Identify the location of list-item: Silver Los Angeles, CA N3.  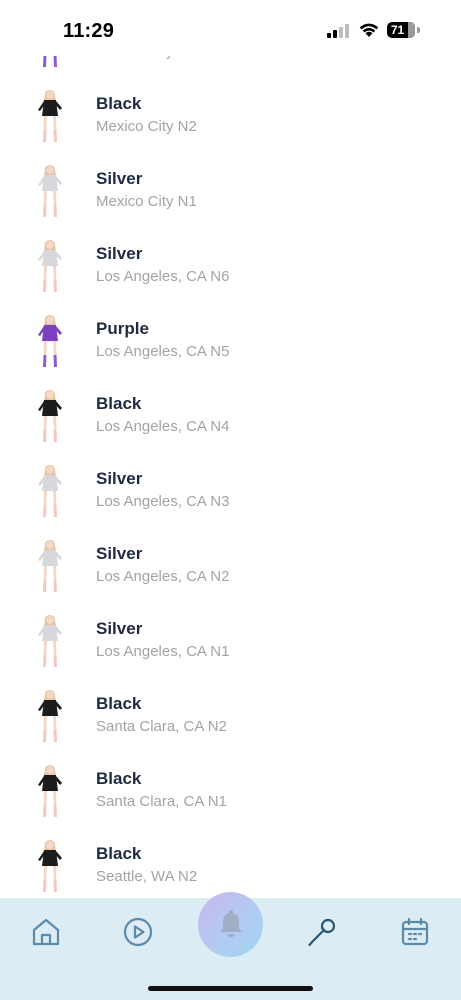
(230, 491).